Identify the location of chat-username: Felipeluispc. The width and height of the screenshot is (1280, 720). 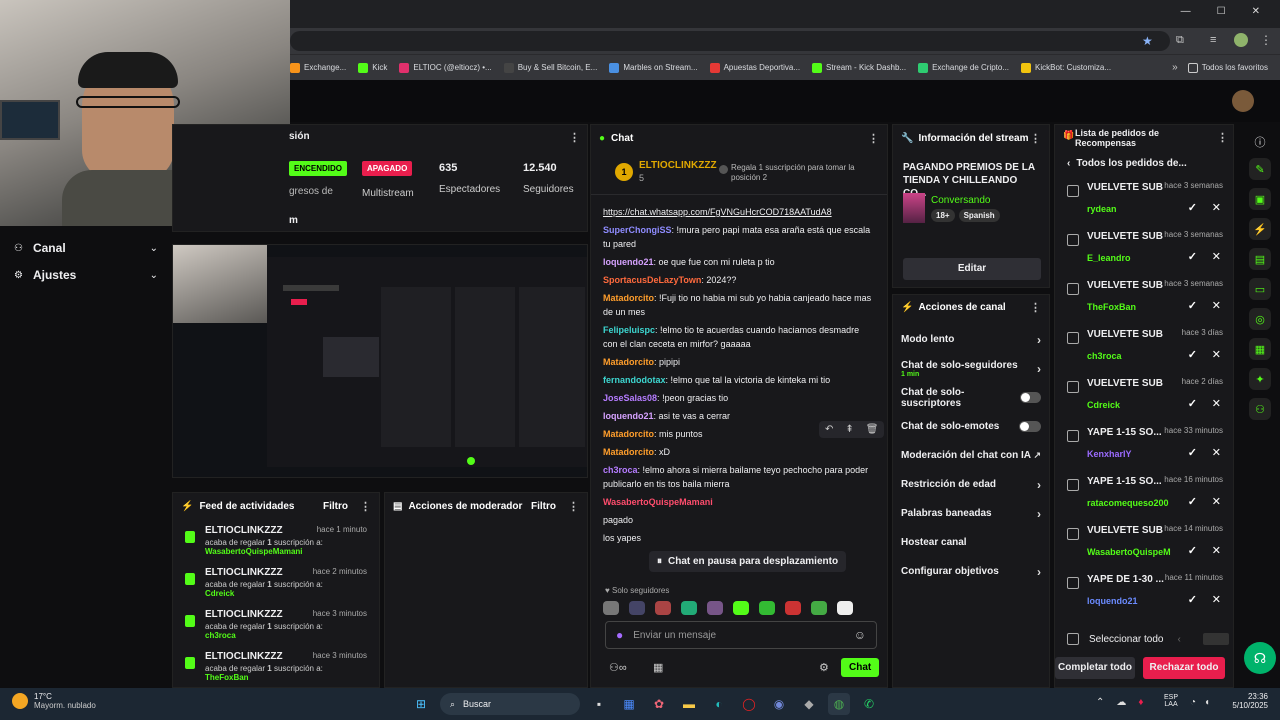
(629, 330).